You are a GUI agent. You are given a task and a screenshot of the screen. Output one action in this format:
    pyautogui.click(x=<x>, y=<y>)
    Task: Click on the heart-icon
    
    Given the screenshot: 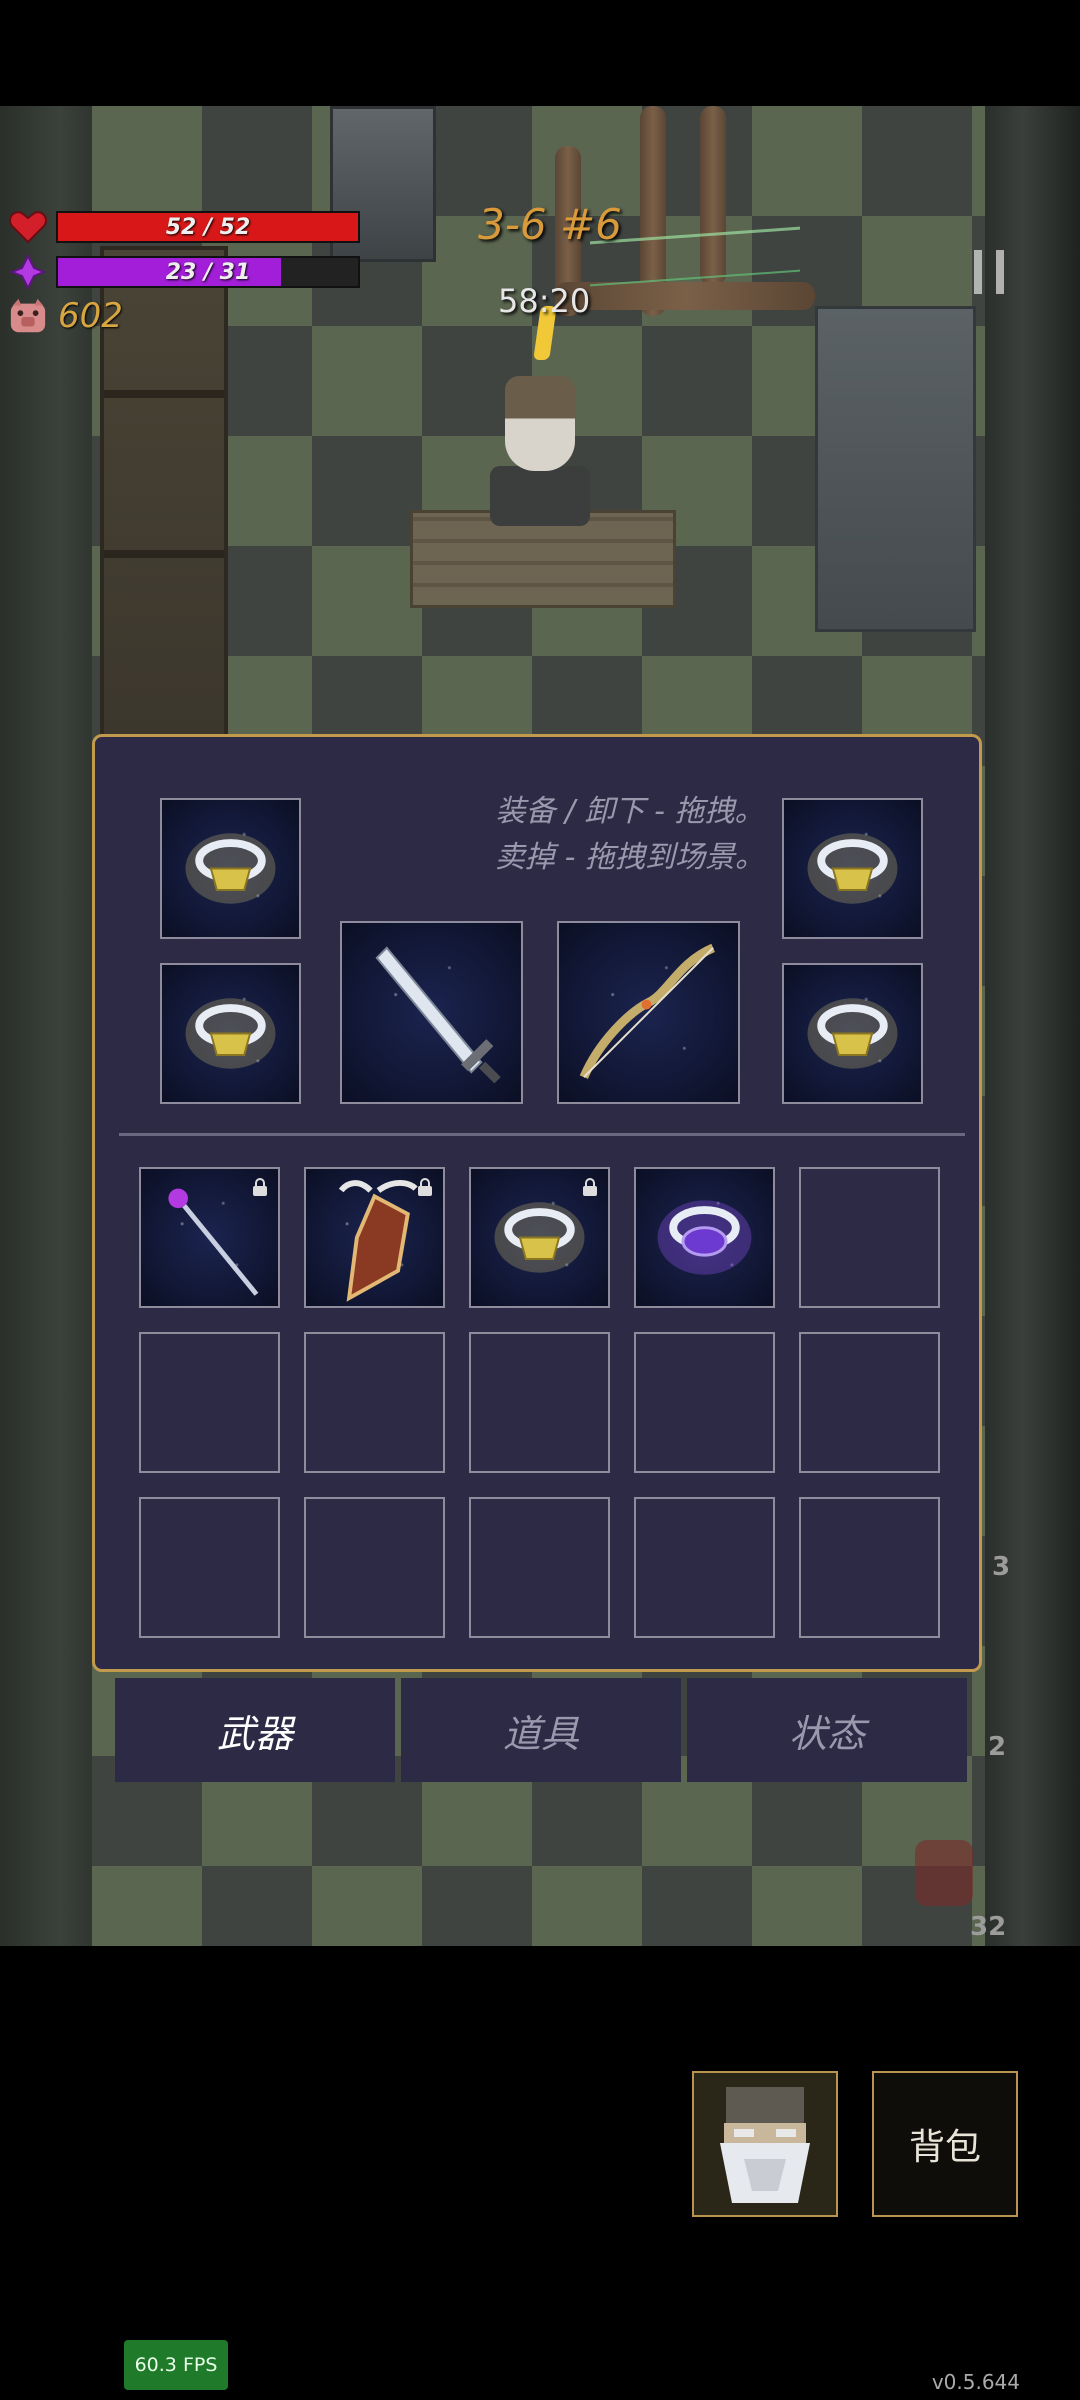 What is the action you would take?
    pyautogui.click(x=28, y=227)
    